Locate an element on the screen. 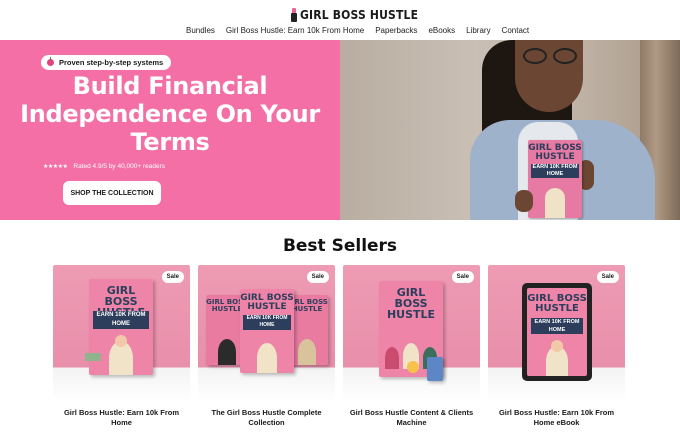  rating-text: Rated 4.9/5 by 40,000+ readers is located at coordinates (119, 166).